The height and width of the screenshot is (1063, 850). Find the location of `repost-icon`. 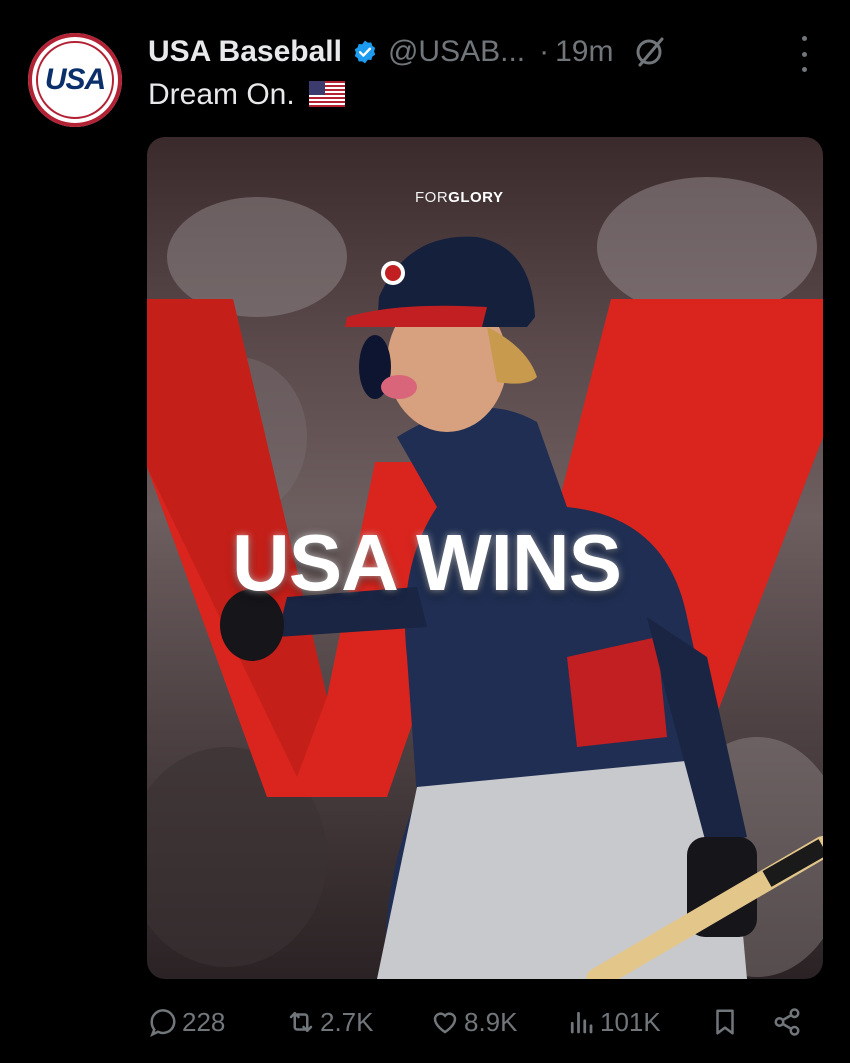

repost-icon is located at coordinates (301, 1022).